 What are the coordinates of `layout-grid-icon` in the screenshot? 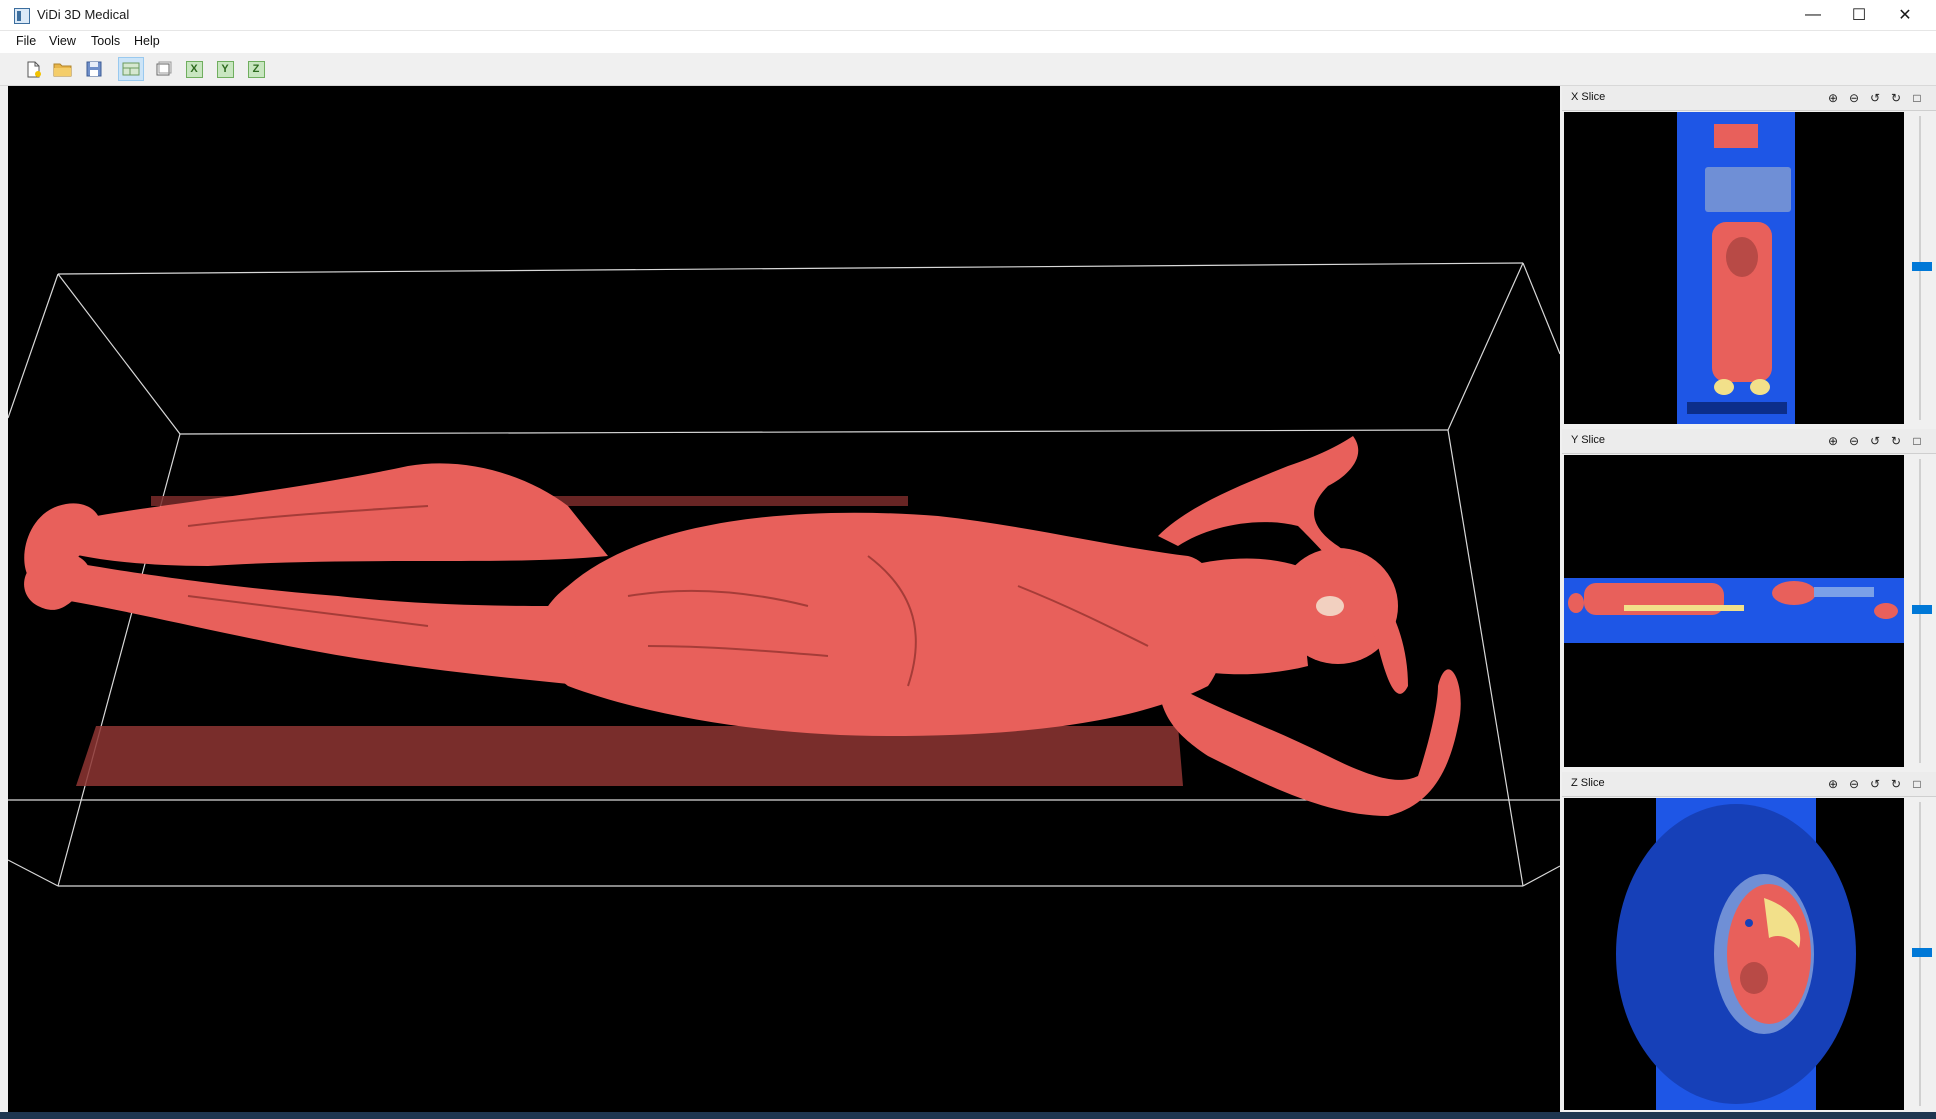 It's located at (131, 69).